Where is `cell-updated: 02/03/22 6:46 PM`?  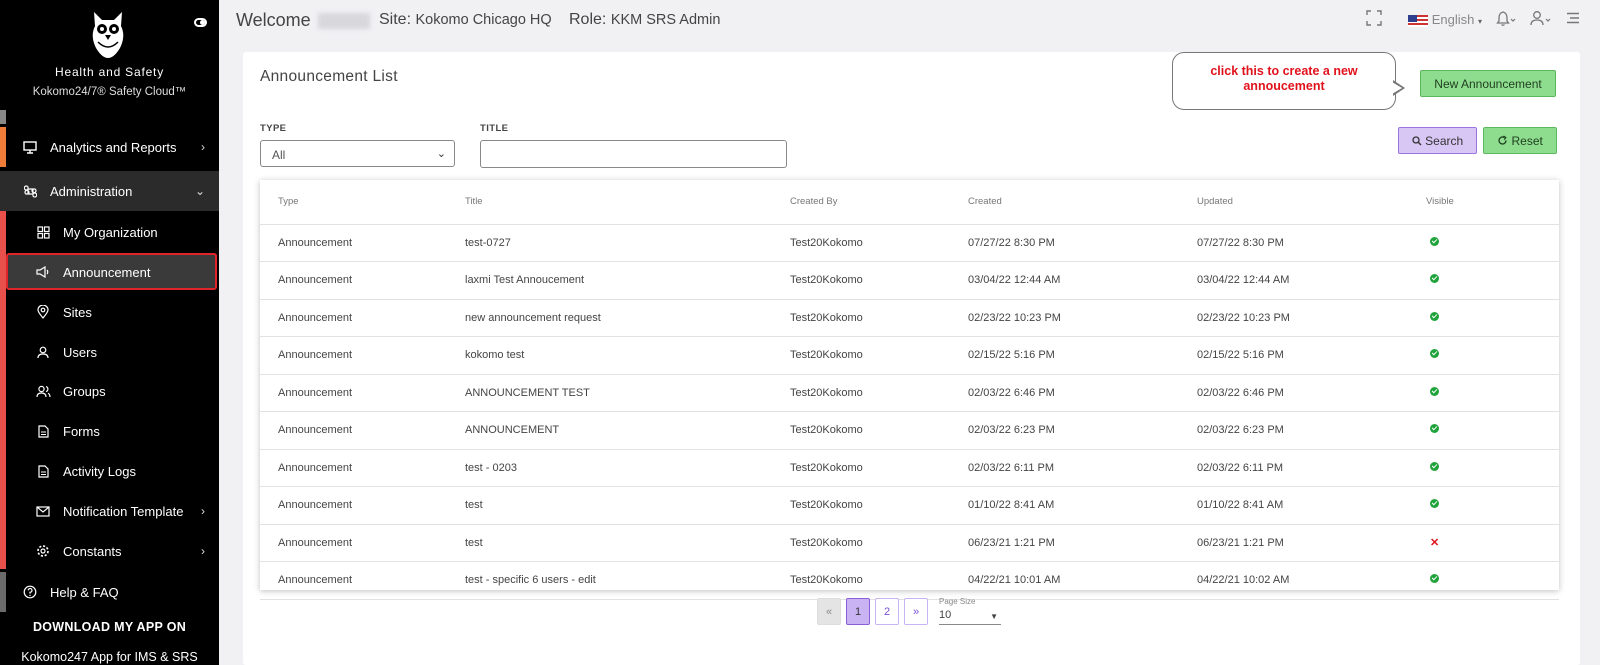 cell-updated: 02/03/22 6:46 PM is located at coordinates (1311, 393).